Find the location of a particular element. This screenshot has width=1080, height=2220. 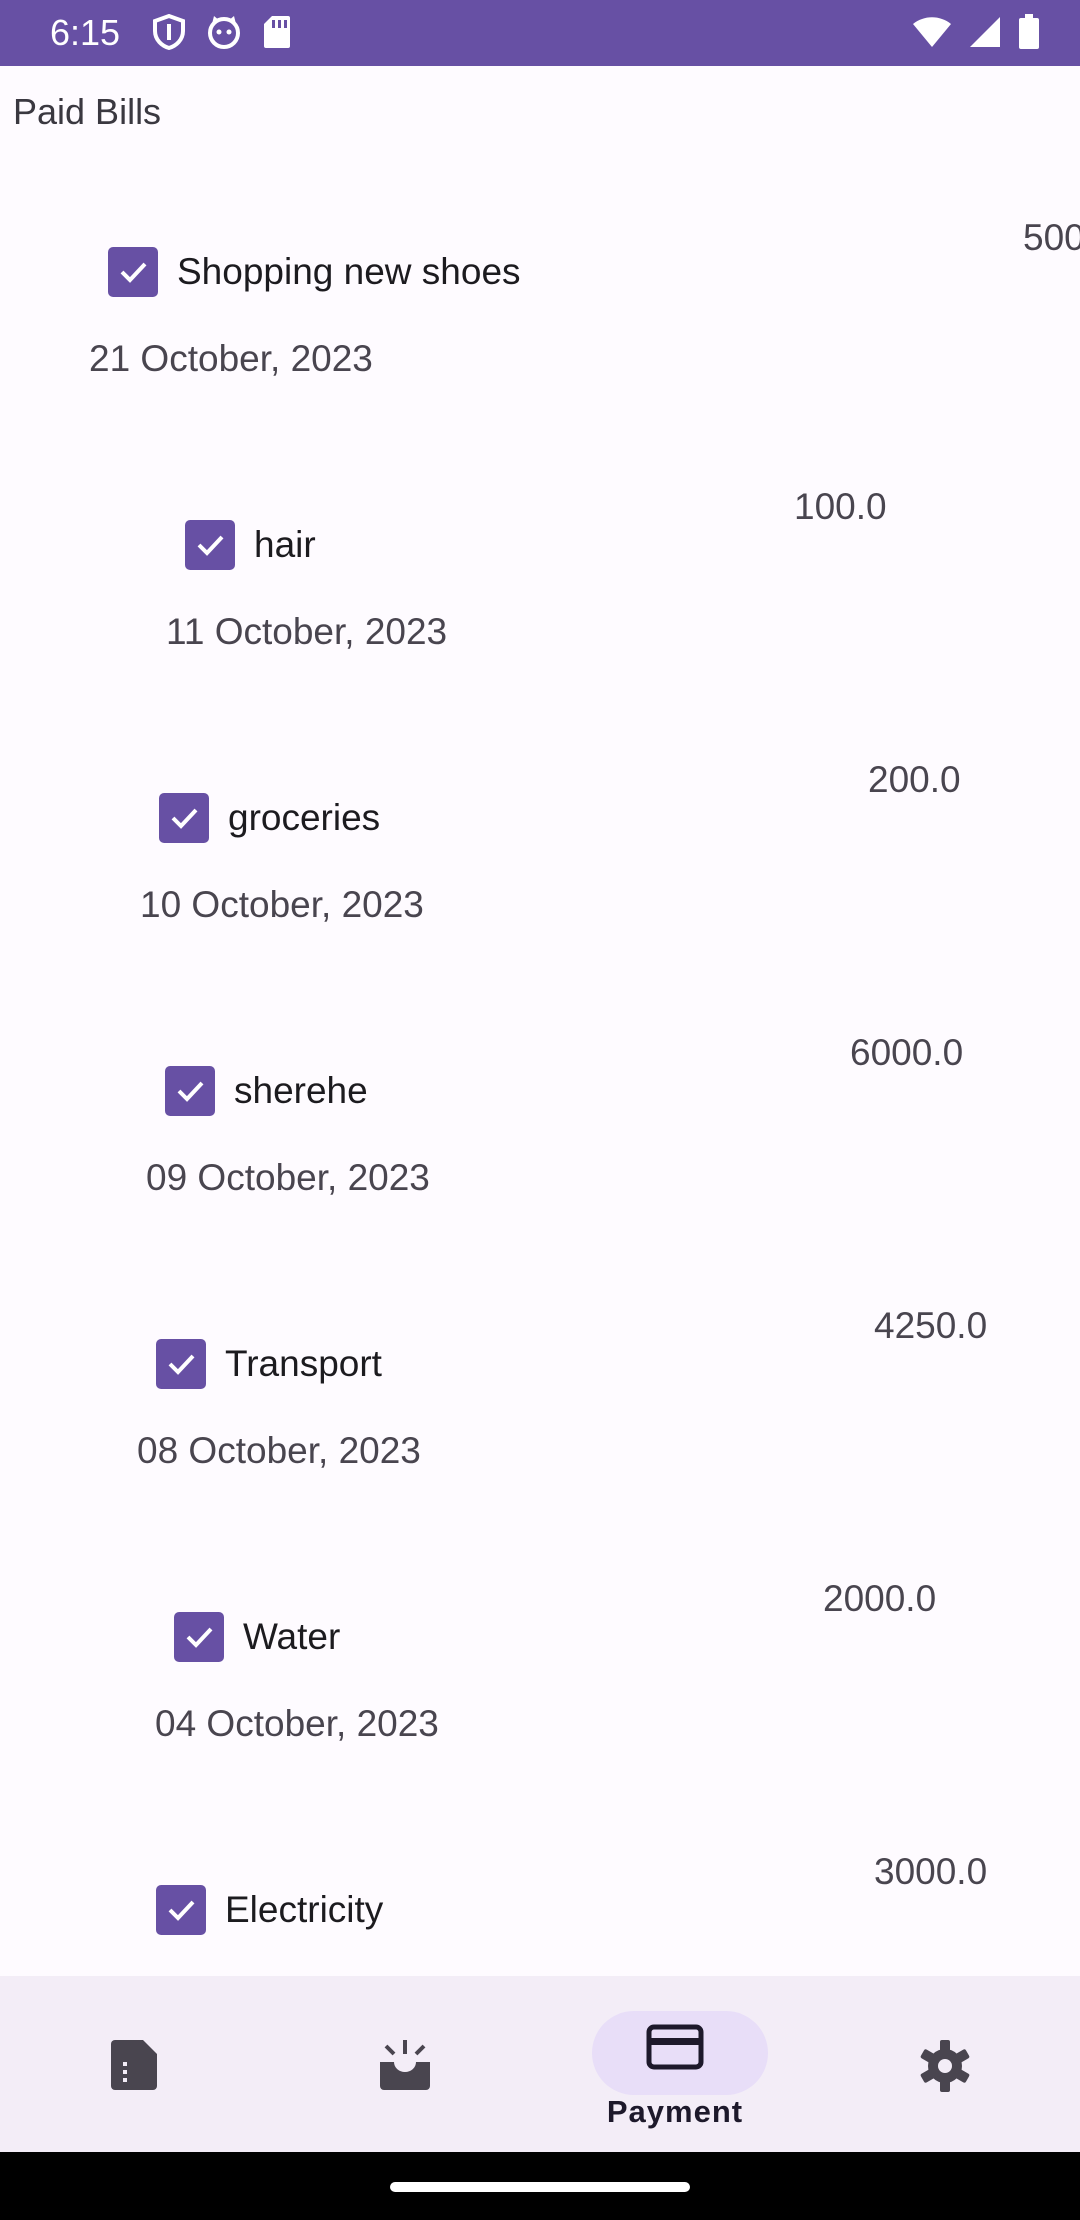

bill-amount: 500 is located at coordinates (1051, 237).